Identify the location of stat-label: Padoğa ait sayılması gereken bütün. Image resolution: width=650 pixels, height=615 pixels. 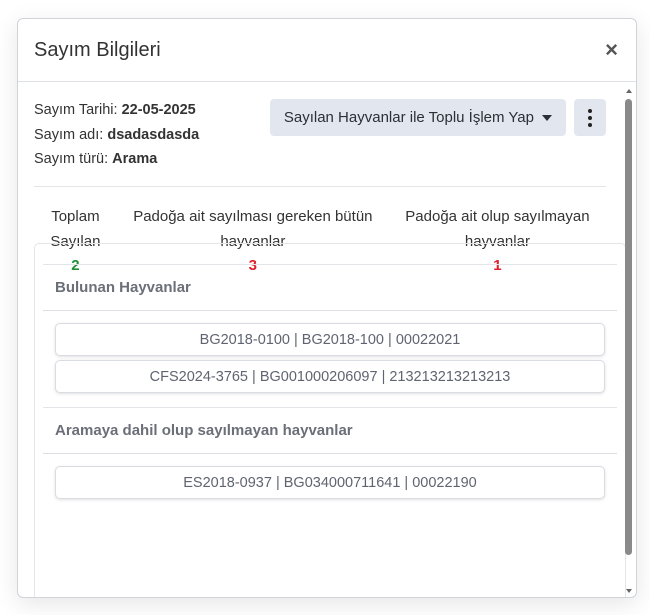
(253, 216).